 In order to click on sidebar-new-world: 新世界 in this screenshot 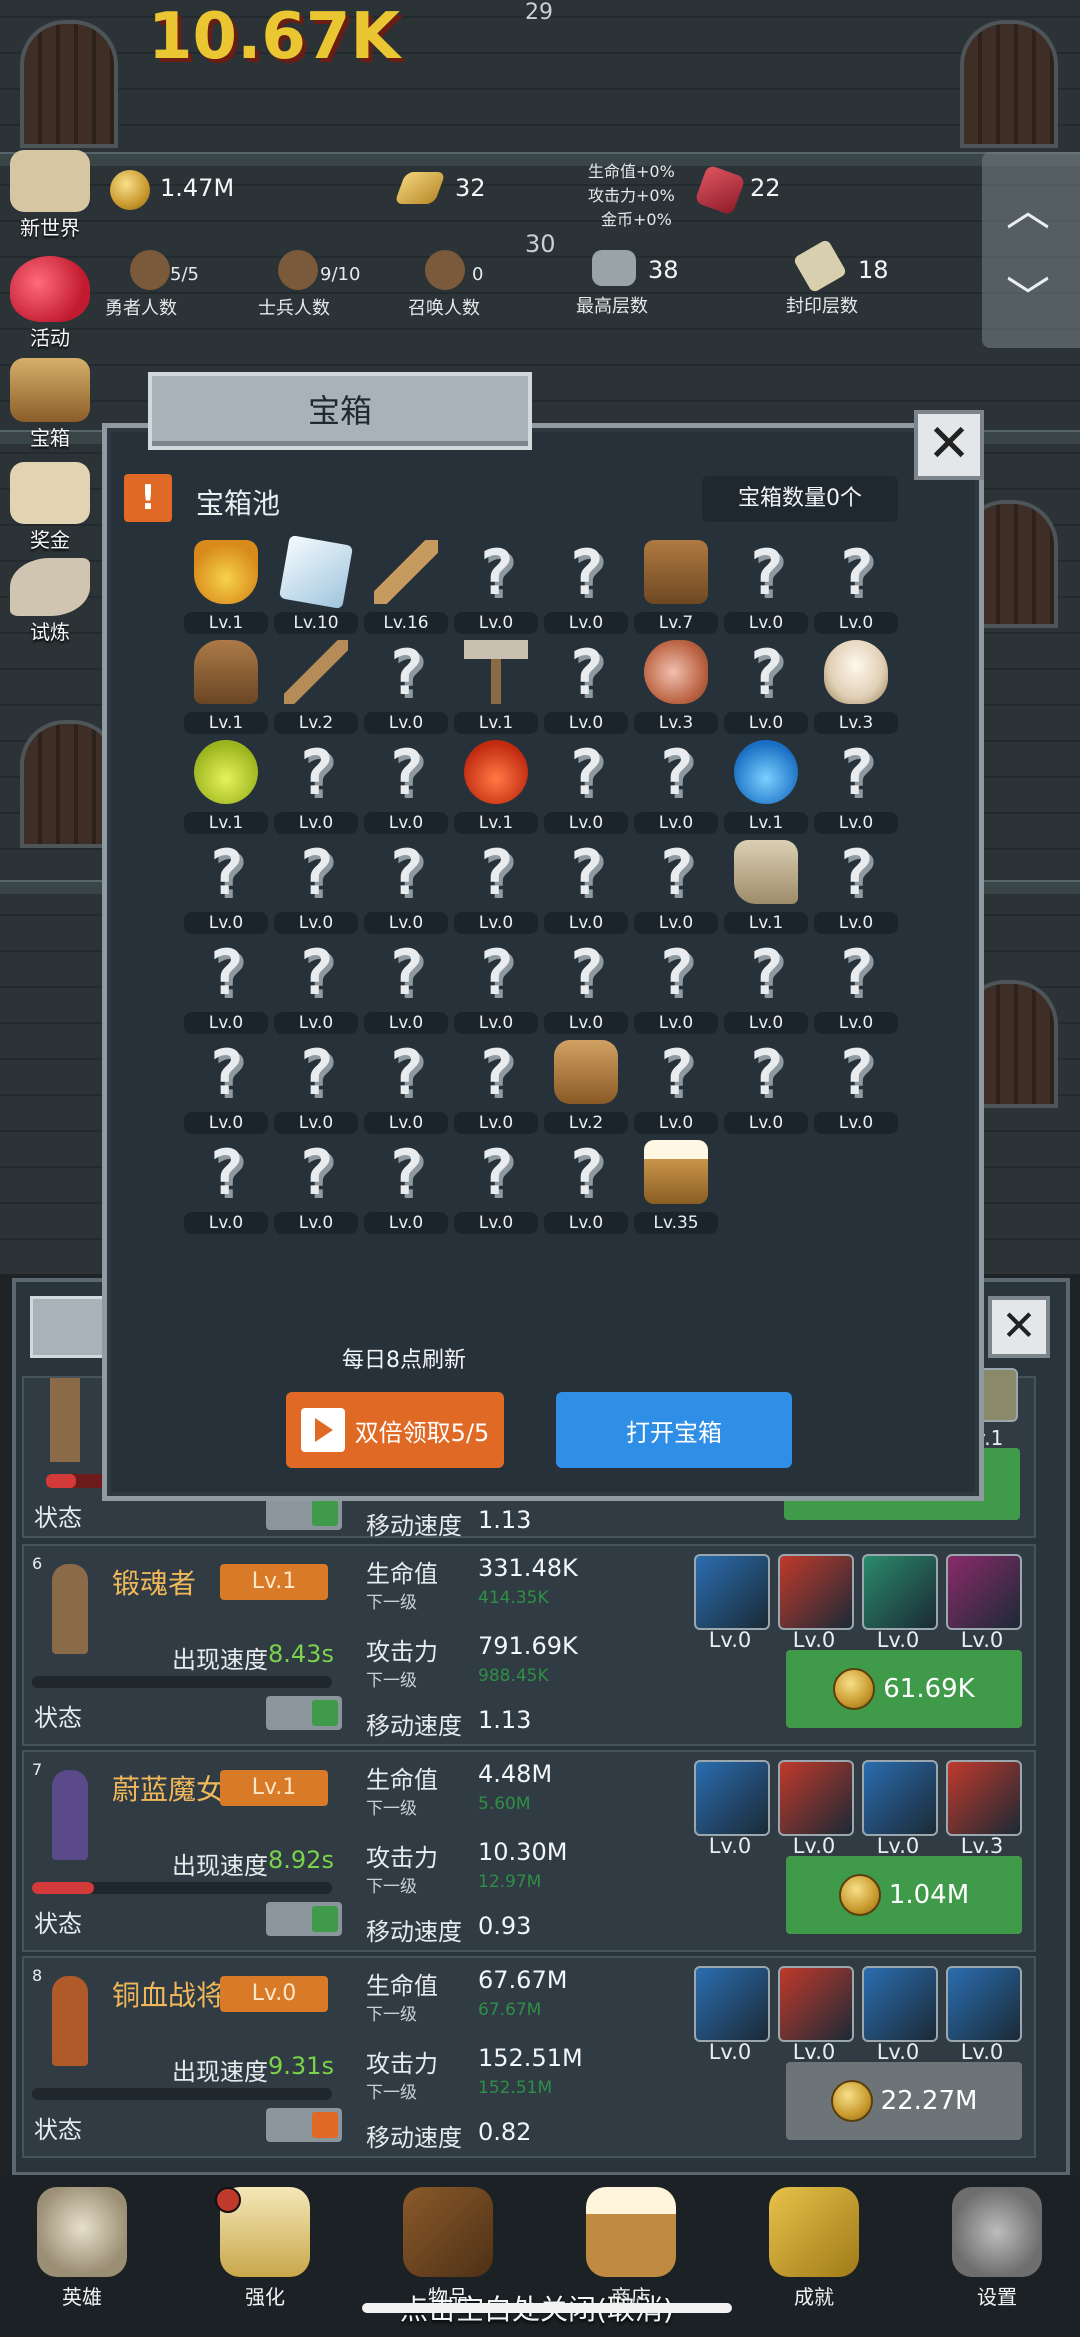, I will do `click(50, 195)`.